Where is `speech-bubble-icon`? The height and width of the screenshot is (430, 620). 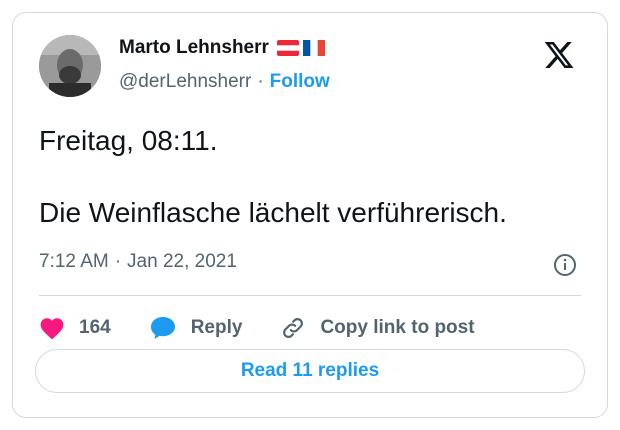
speech-bubble-icon is located at coordinates (163, 328).